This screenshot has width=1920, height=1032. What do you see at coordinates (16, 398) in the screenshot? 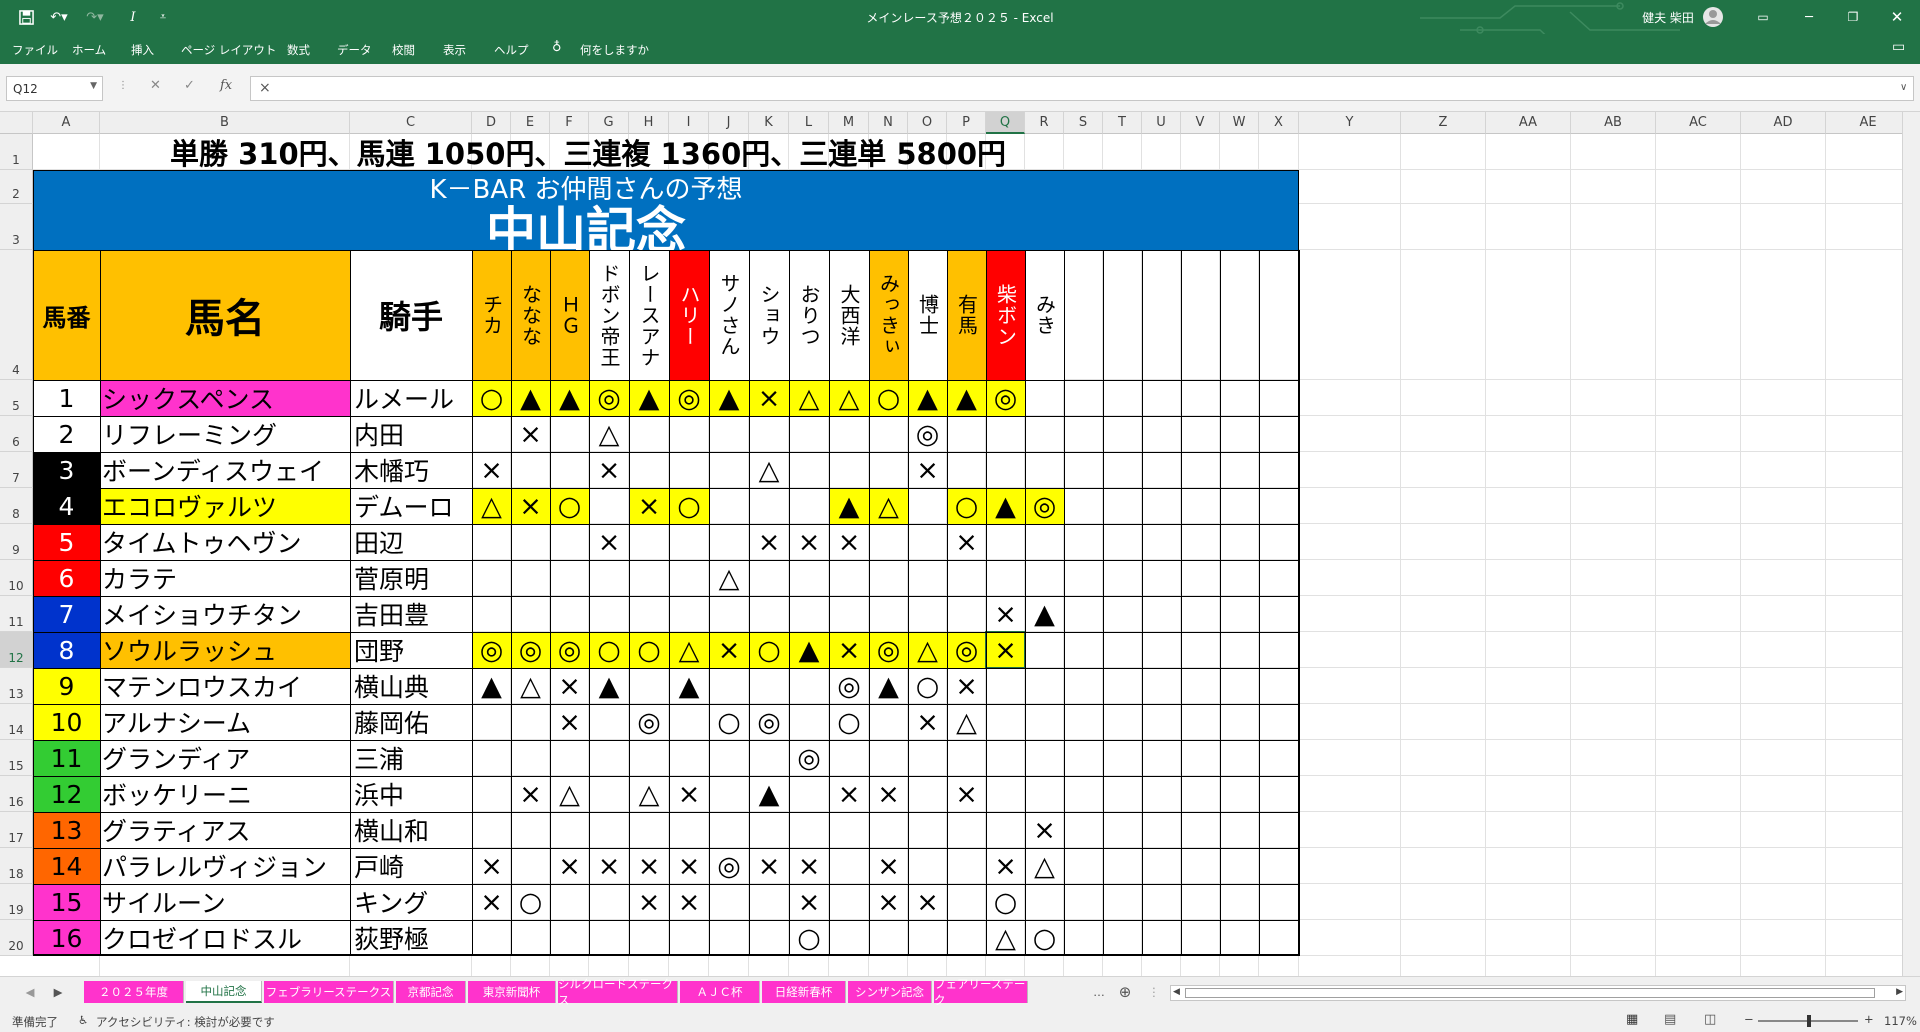
I see `row-header-5: 5` at bounding box center [16, 398].